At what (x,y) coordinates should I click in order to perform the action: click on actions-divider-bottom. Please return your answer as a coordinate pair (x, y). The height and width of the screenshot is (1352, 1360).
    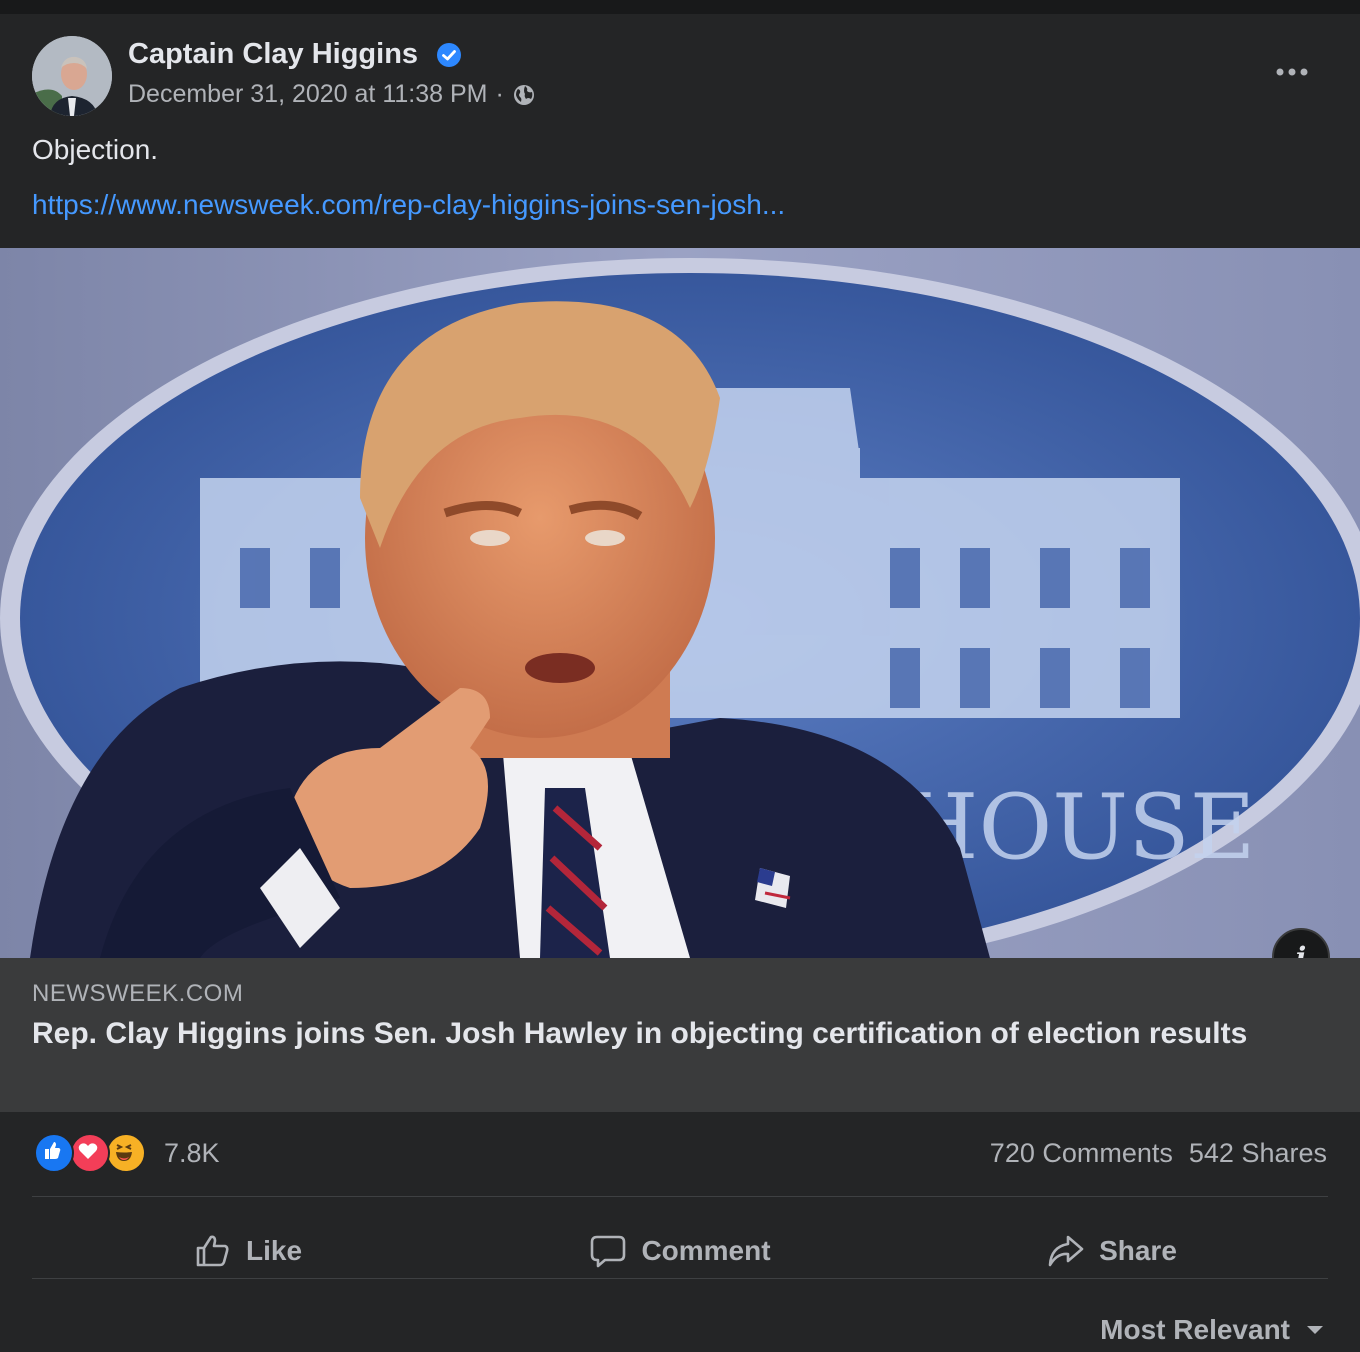
    Looking at the image, I should click on (680, 1278).